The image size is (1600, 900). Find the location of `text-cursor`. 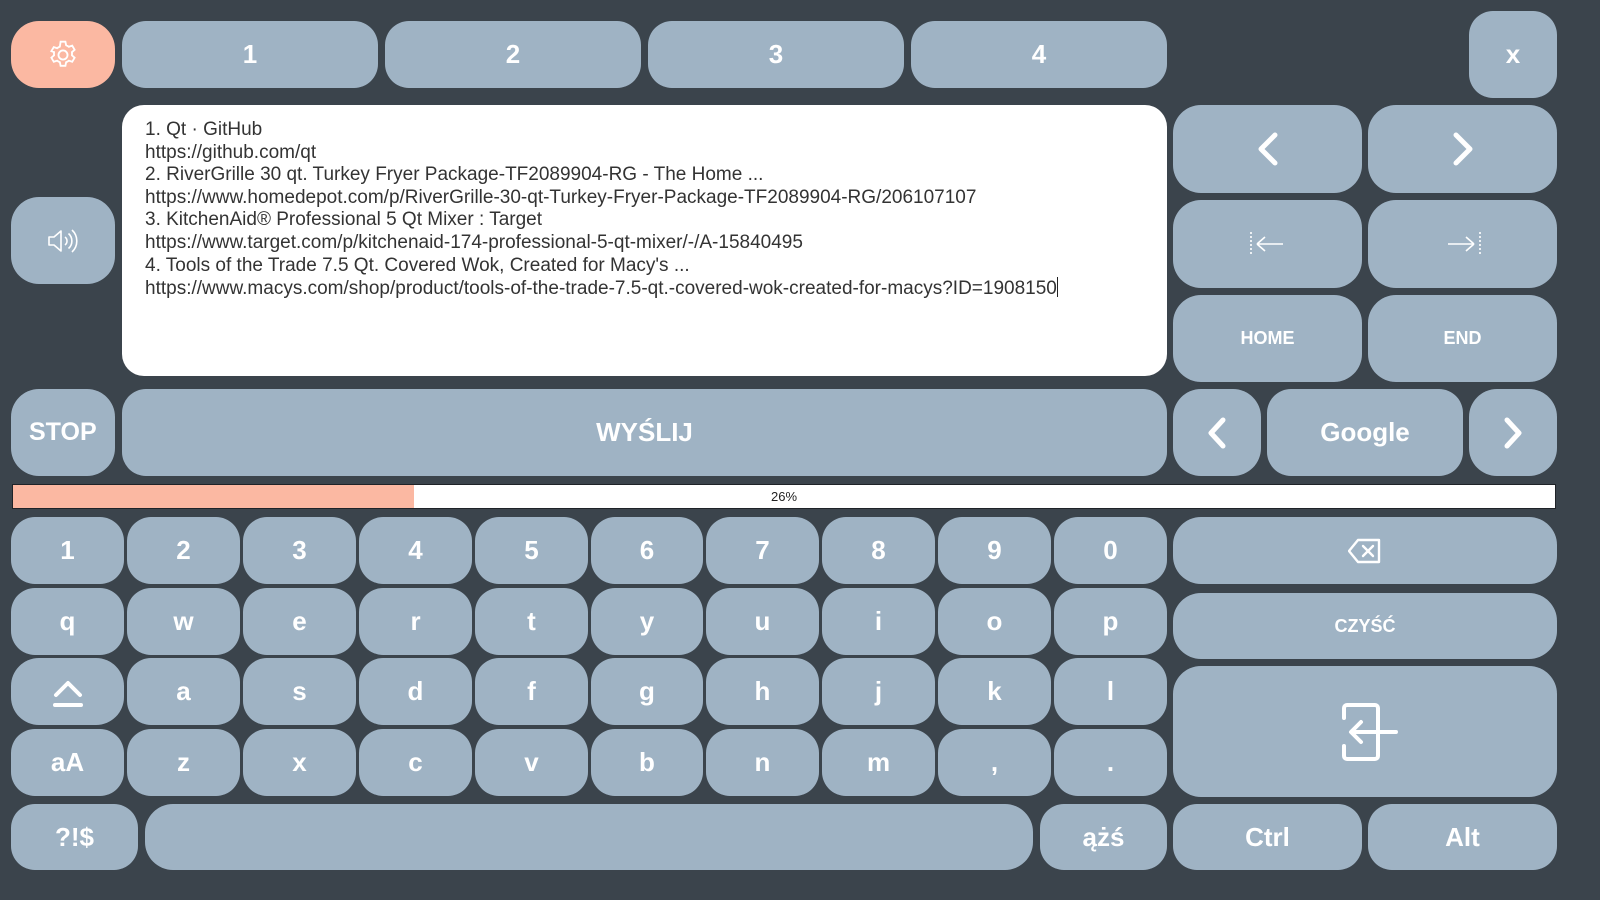

text-cursor is located at coordinates (1057, 287).